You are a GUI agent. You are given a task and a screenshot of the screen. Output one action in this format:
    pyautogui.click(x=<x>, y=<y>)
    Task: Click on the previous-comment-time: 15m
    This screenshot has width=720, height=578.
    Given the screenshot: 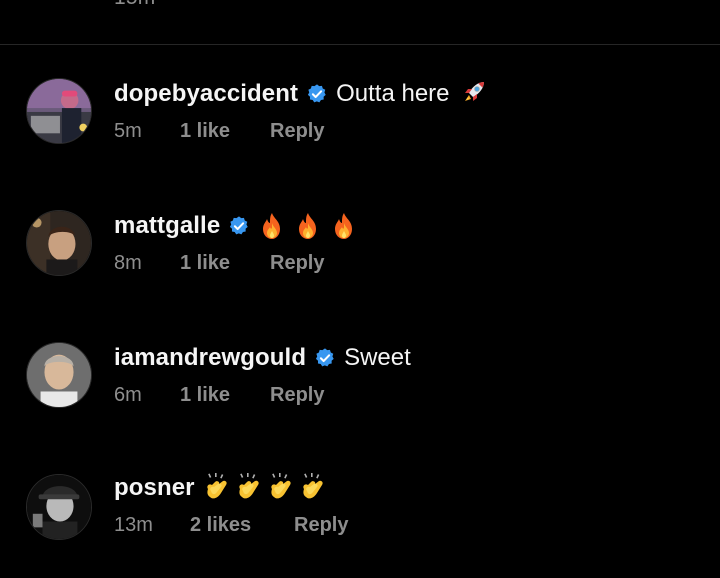 What is the action you would take?
    pyautogui.click(x=134, y=5)
    